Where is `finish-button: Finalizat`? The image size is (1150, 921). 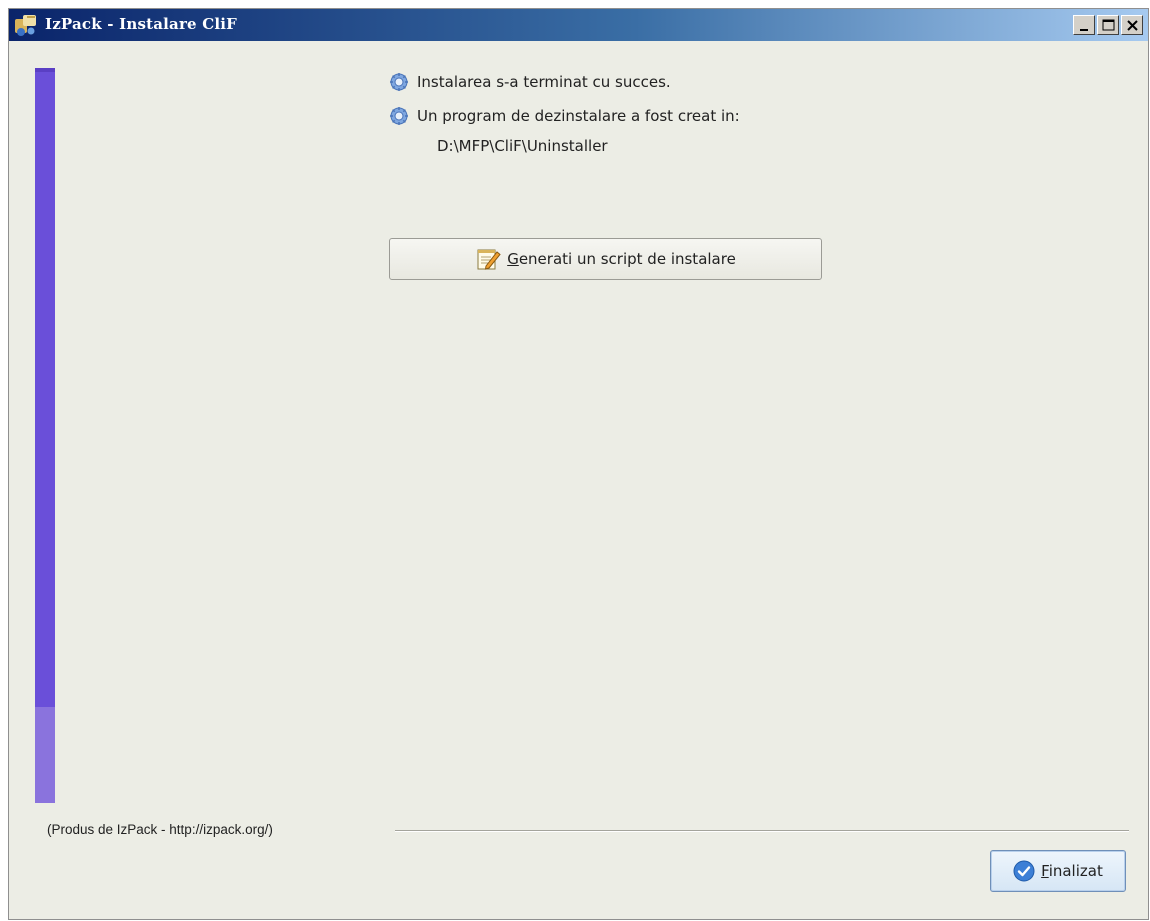
finish-button: Finalizat is located at coordinates (1058, 871).